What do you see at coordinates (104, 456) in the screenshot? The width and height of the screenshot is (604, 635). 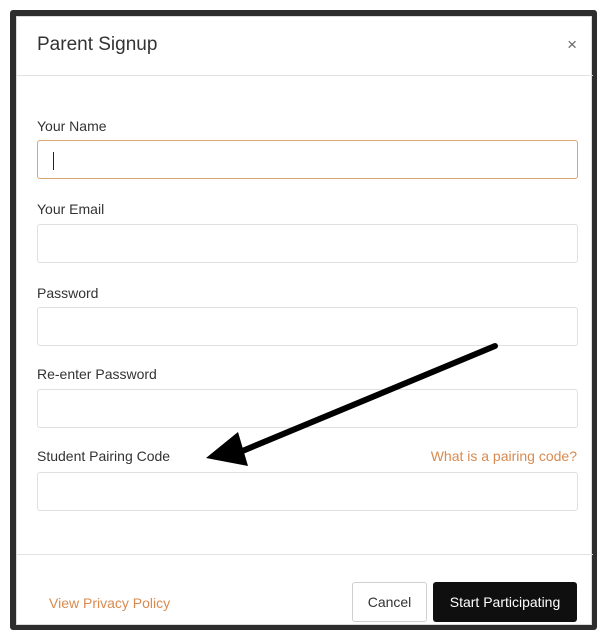 I see `pairing-code-label: Student Pairing Code` at bounding box center [104, 456].